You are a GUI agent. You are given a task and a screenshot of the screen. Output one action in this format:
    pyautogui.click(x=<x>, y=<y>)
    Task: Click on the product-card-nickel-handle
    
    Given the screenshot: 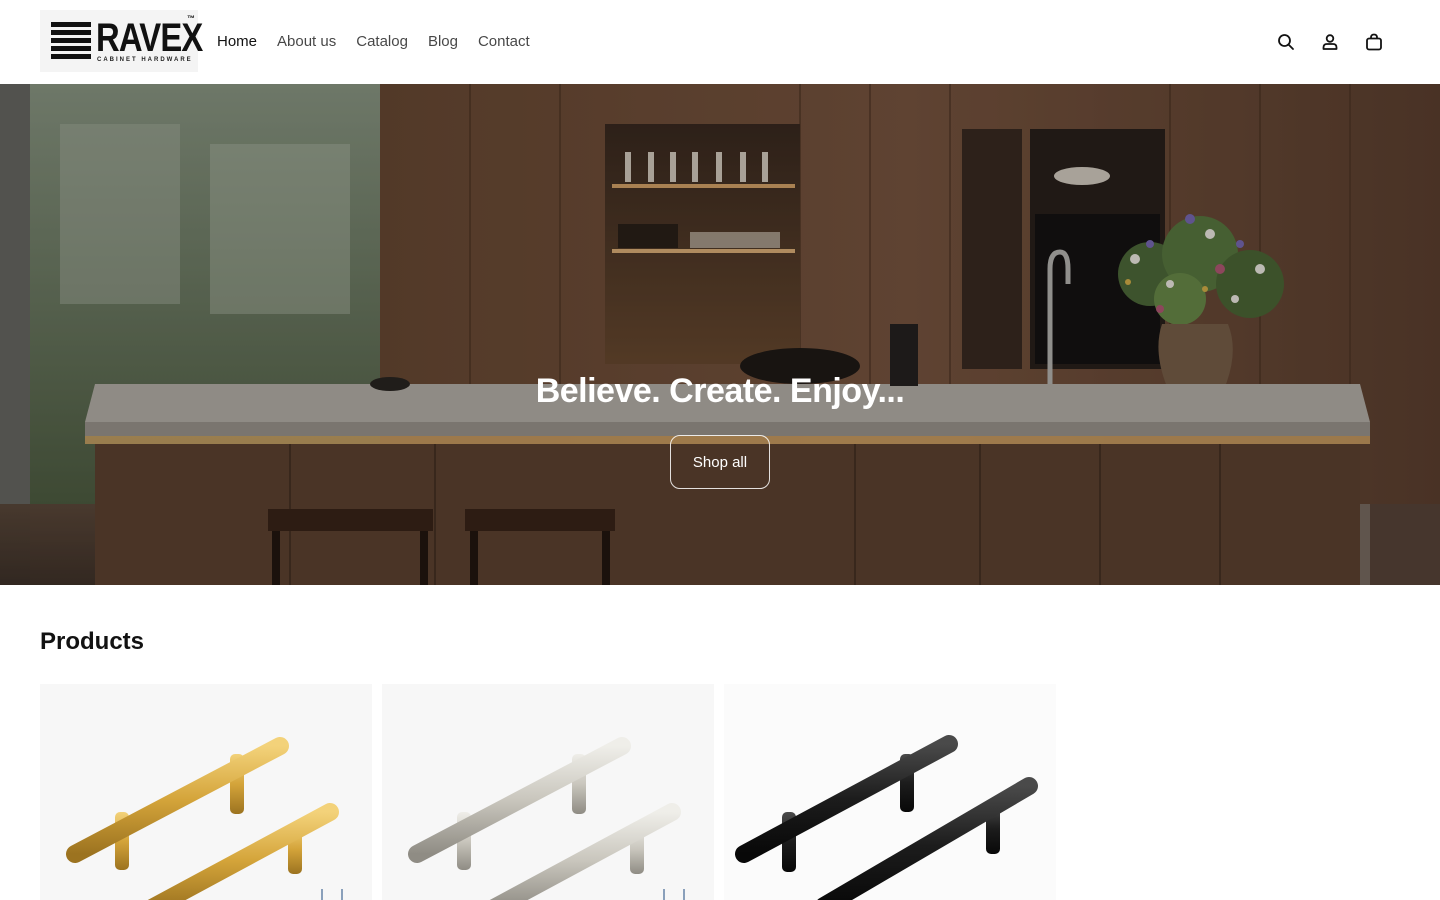 What is the action you would take?
    pyautogui.click(x=548, y=792)
    